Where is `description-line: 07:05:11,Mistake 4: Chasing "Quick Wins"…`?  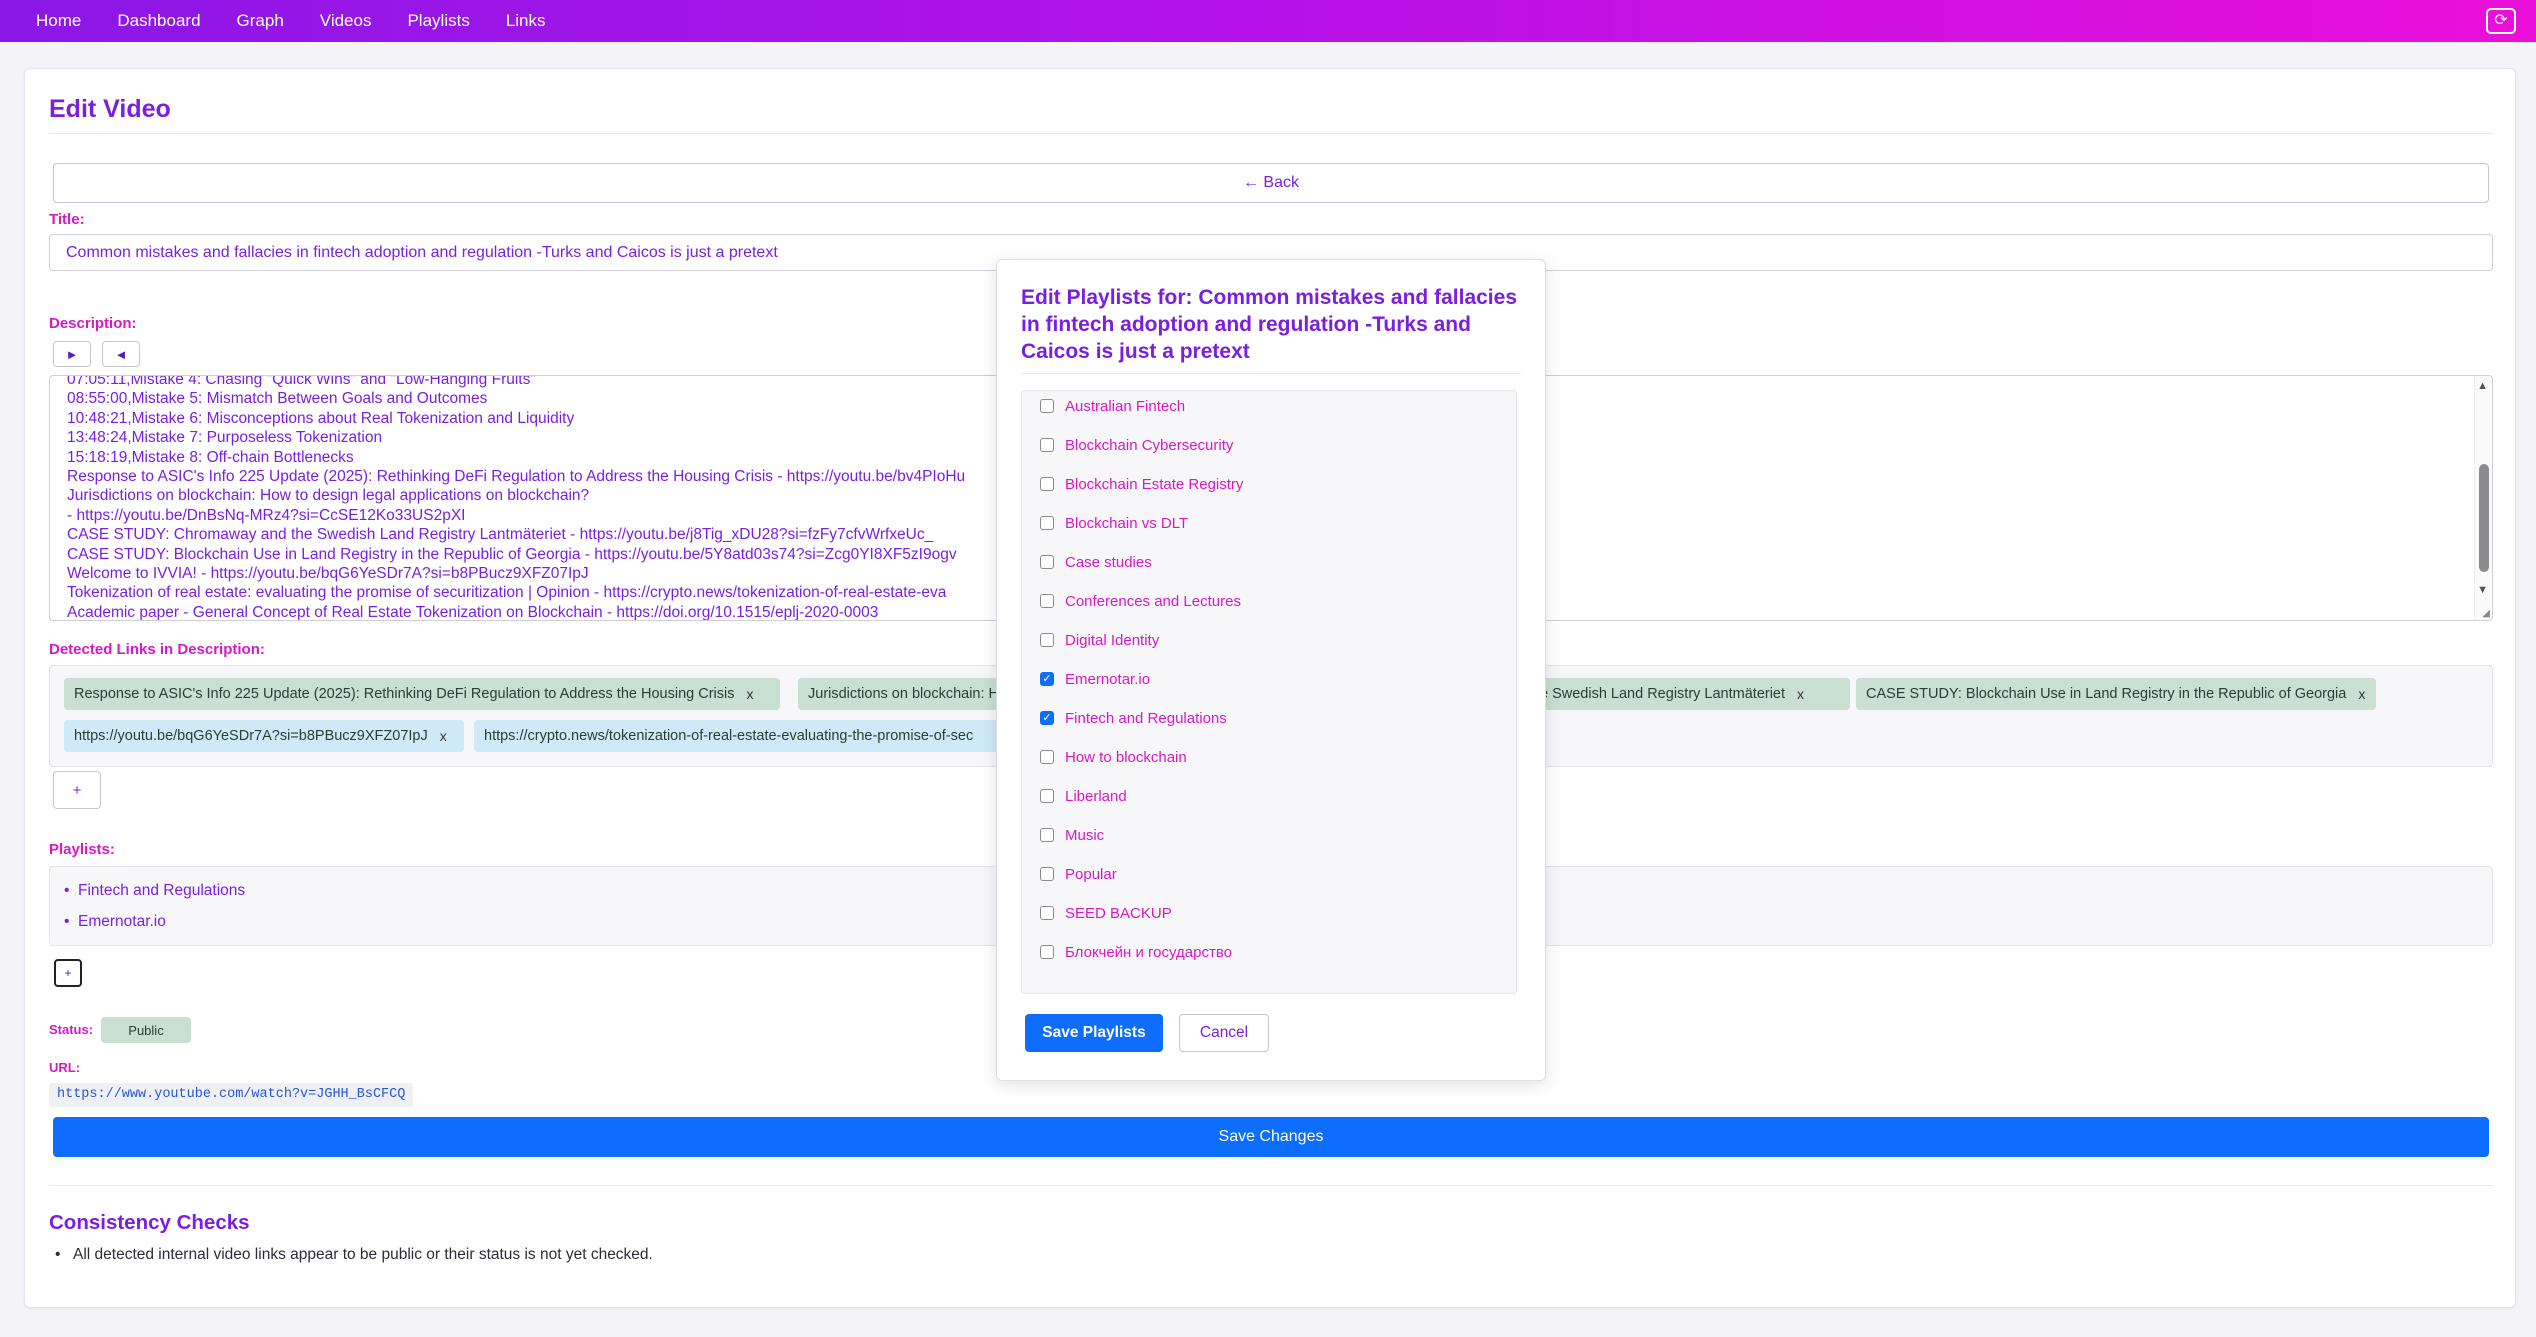
description-line: 07:05:11,Mistake 4: Chasing "Quick Wins"… is located at coordinates (301, 381).